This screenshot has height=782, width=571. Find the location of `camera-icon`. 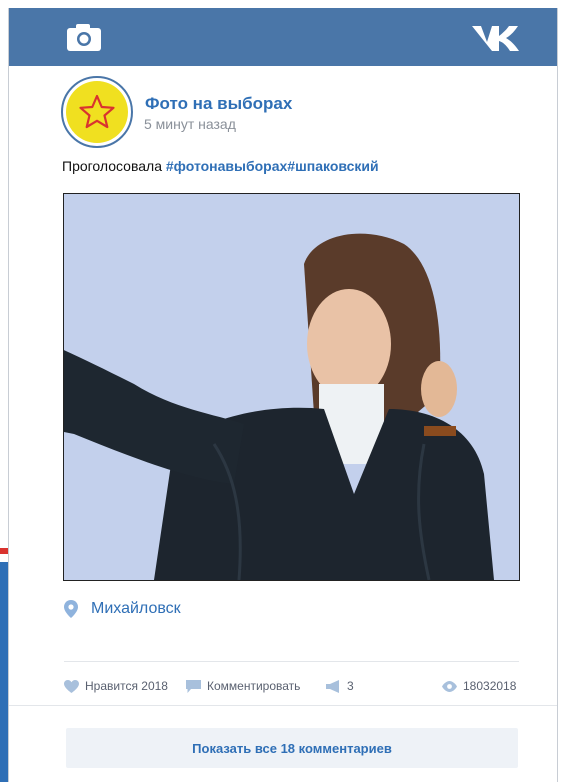

camera-icon is located at coordinates (84, 37).